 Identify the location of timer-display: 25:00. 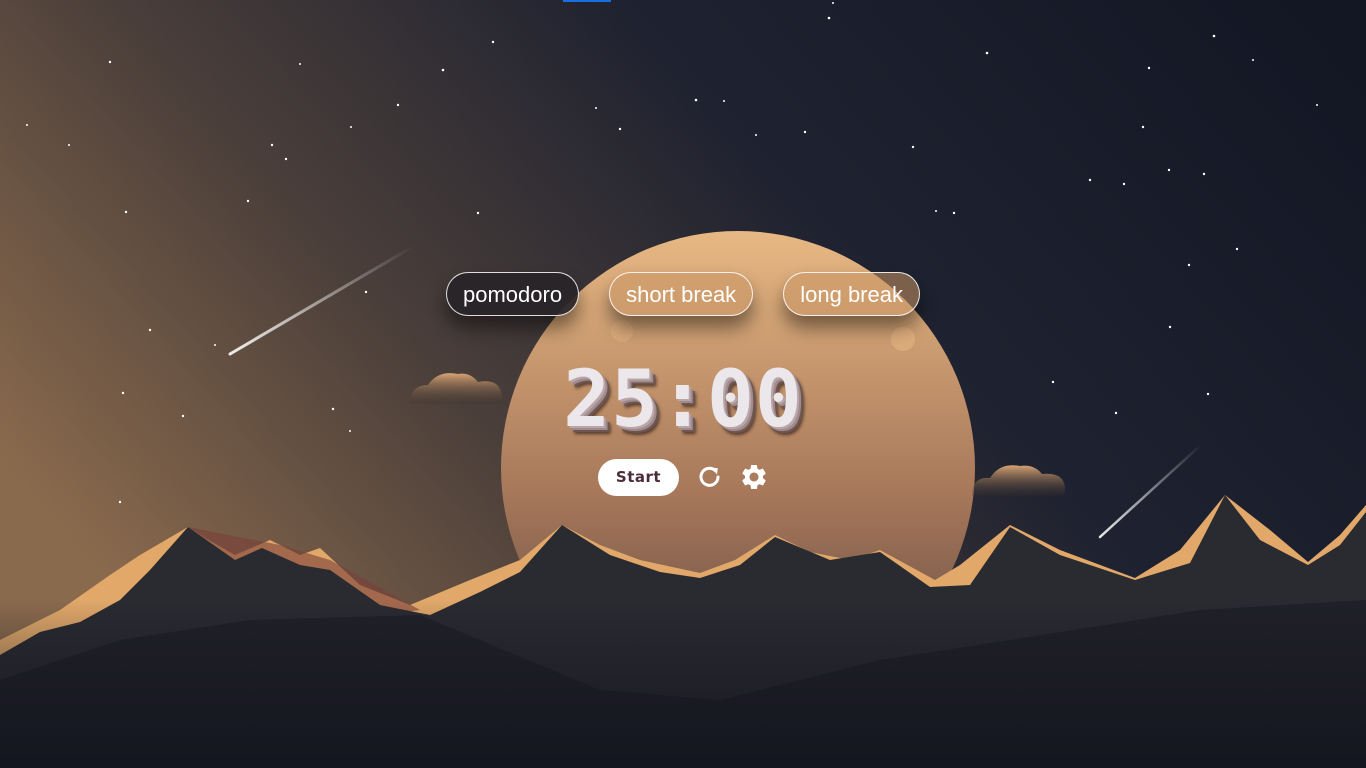
(683, 400).